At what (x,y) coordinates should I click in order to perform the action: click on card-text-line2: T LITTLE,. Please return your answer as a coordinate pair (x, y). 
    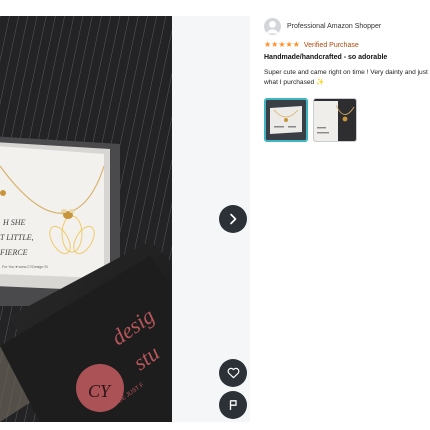
    Looking at the image, I should click on (17, 237).